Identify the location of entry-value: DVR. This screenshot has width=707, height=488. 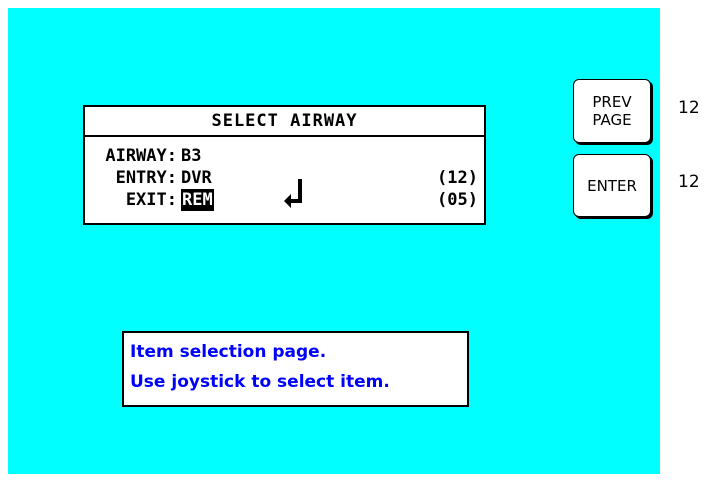
(196, 178).